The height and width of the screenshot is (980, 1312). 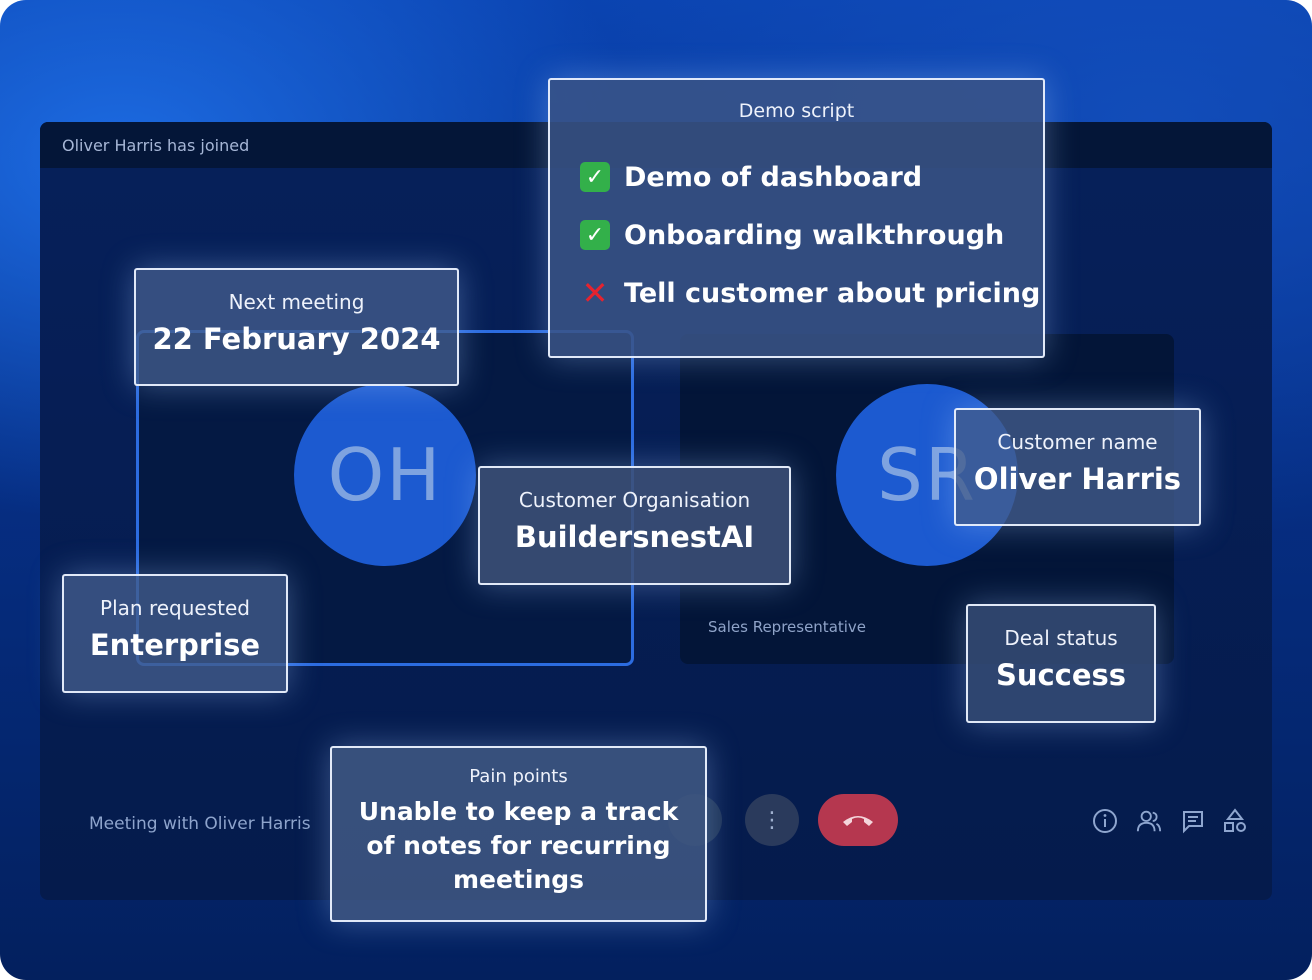 I want to click on more-options-button: ⋮, so click(x=772, y=820).